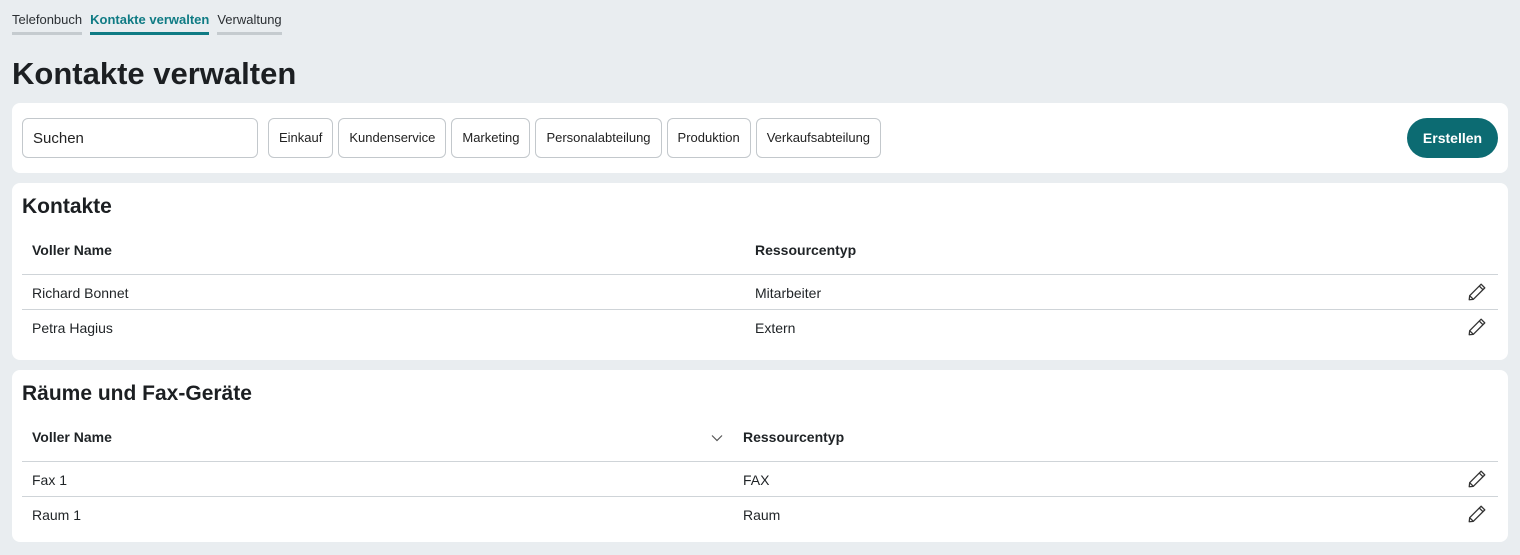 This screenshot has height=555, width=1520. What do you see at coordinates (137, 393) in the screenshot?
I see `rooms-title: Räume und Fax-Geräte` at bounding box center [137, 393].